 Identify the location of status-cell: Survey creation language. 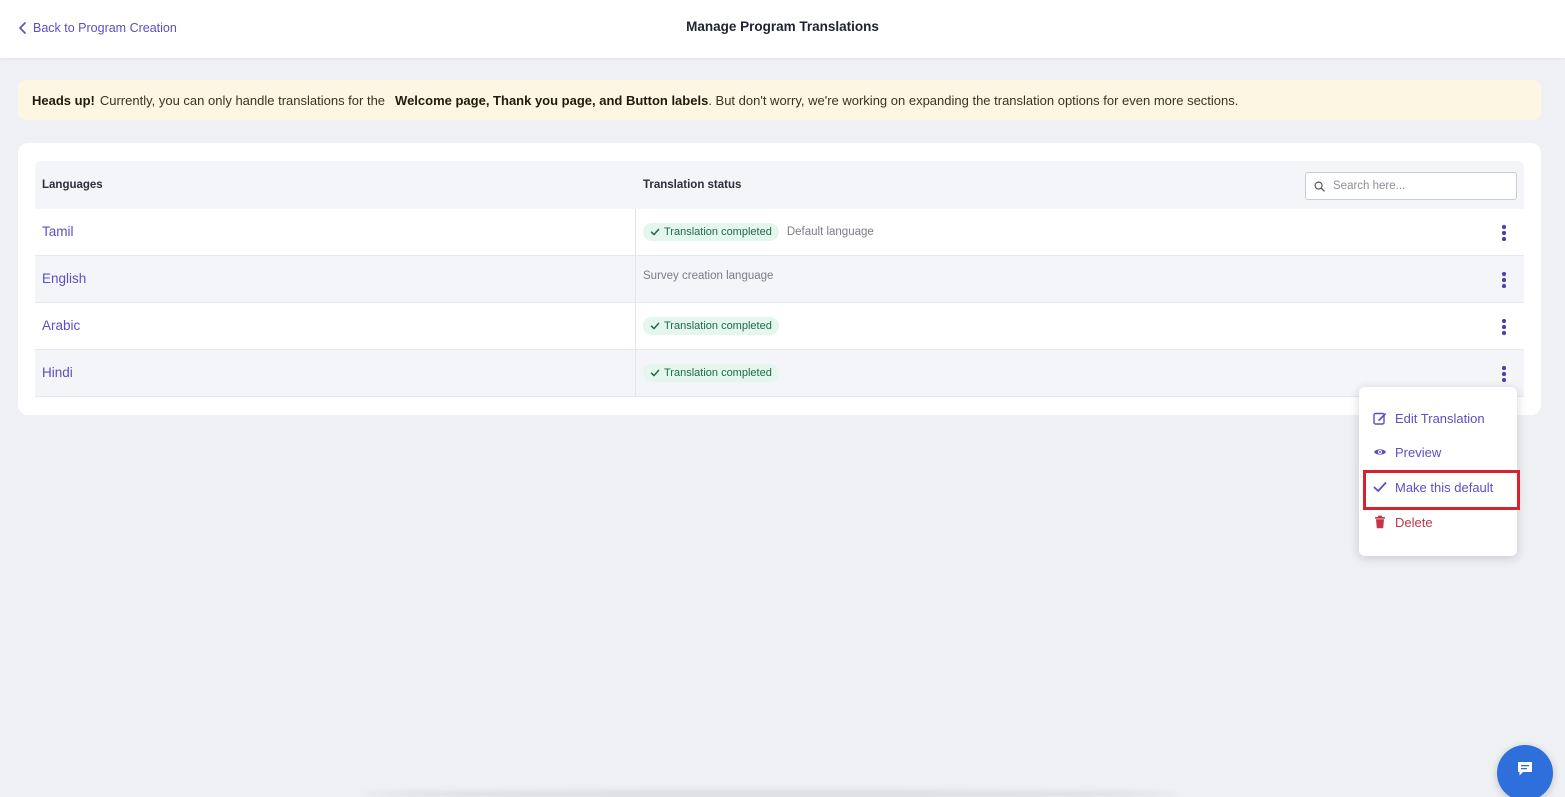
(708, 276).